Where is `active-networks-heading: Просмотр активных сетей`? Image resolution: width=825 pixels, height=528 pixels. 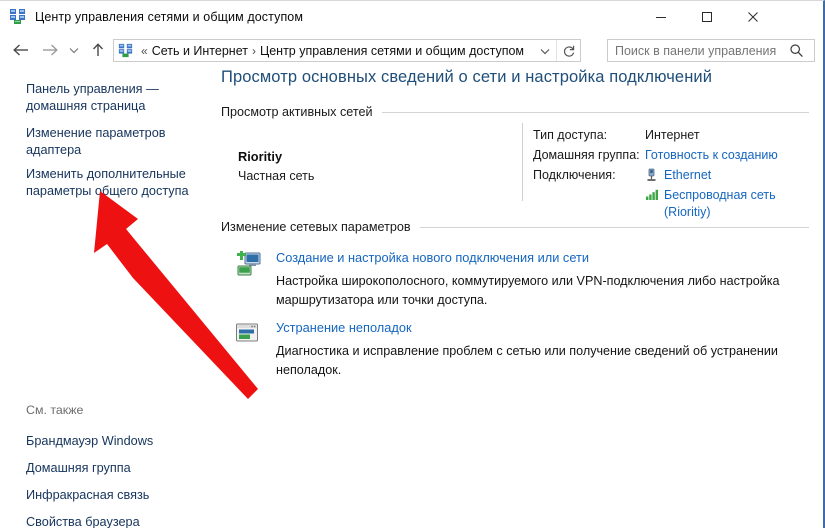 active-networks-heading: Просмотр активных сетей is located at coordinates (515, 112).